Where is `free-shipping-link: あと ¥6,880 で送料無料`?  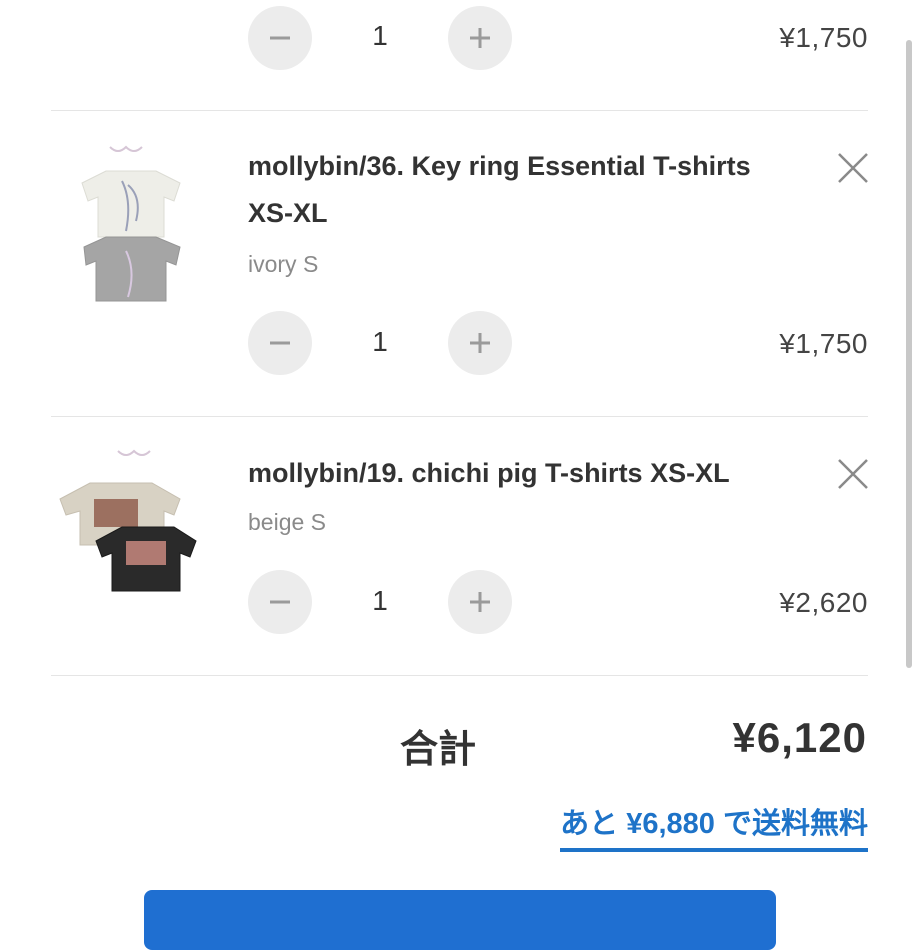
free-shipping-link: あと ¥6,880 で送料無料 is located at coordinates (714, 826).